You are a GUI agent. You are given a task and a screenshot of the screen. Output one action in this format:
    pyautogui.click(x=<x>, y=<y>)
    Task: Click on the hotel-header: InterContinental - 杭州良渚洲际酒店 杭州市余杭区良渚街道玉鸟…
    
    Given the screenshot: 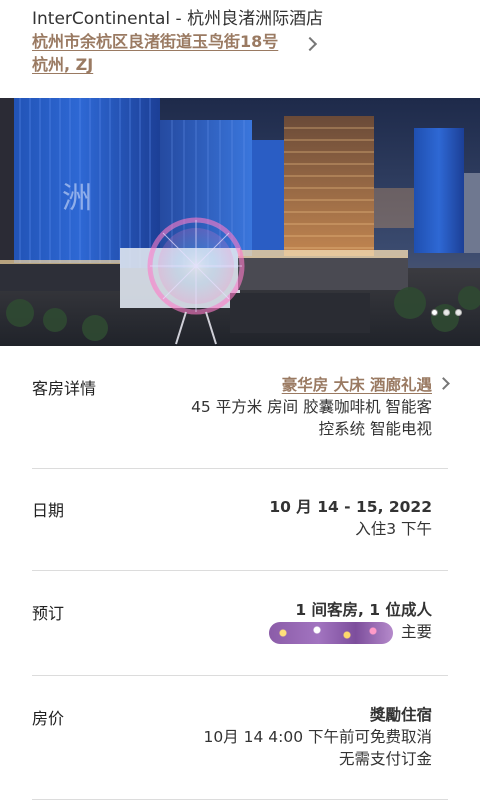 What is the action you would take?
    pyautogui.click(x=240, y=49)
    